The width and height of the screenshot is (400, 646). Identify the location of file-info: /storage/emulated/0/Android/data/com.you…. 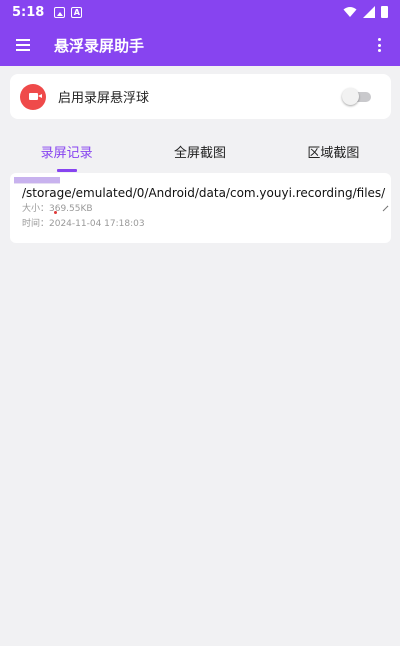
(203, 208).